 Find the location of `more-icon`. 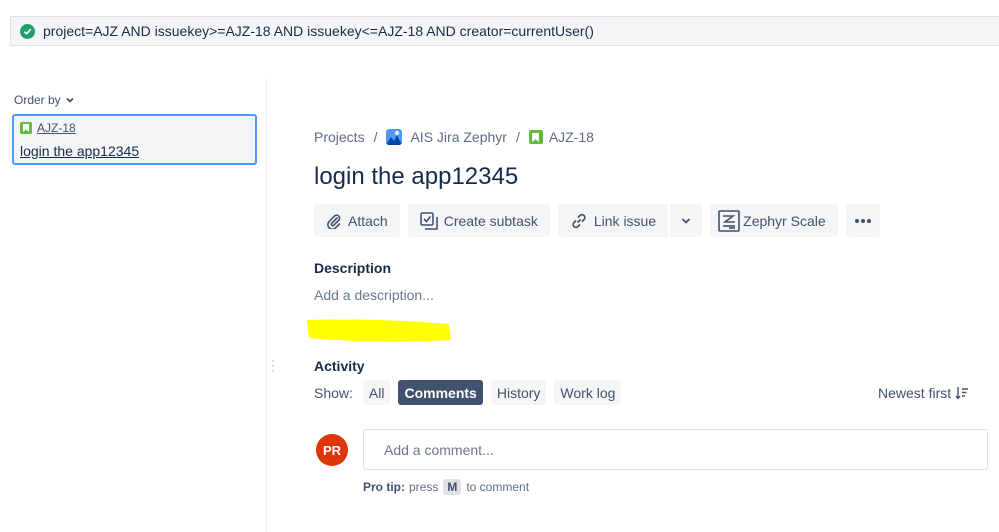

more-icon is located at coordinates (862, 220).